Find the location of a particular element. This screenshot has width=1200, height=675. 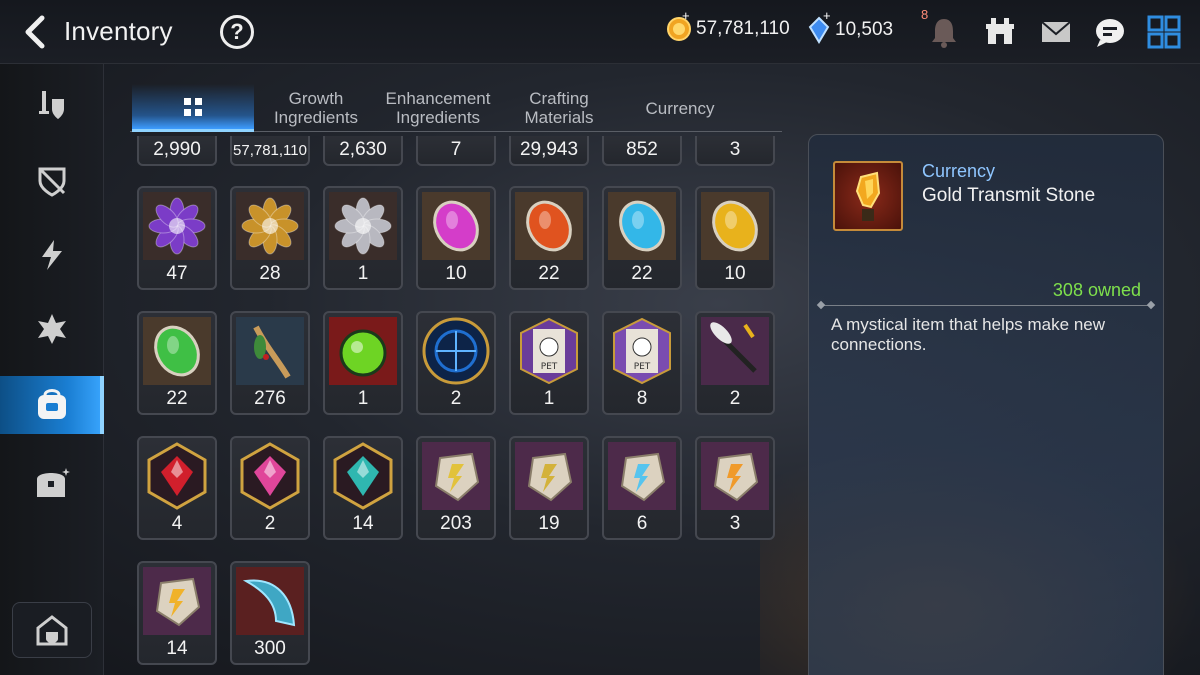

item-slot: 852 is located at coordinates (642, 151).